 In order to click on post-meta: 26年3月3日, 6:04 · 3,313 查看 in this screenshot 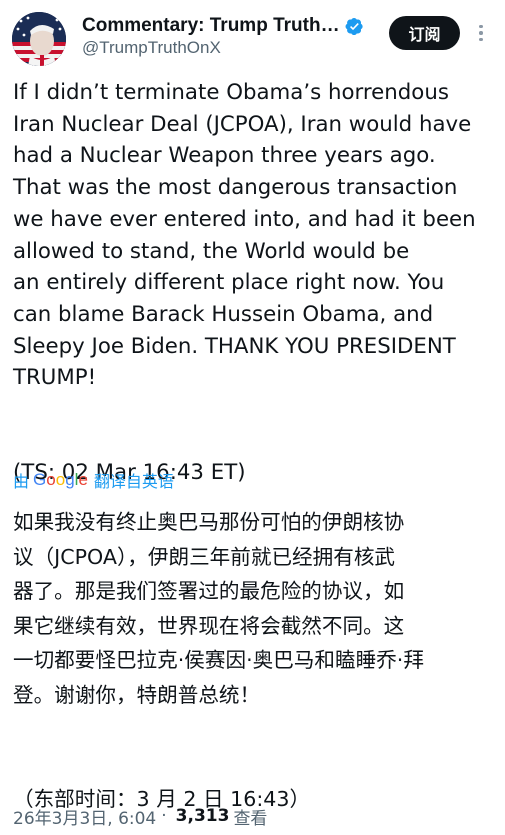, I will do `click(140, 816)`.